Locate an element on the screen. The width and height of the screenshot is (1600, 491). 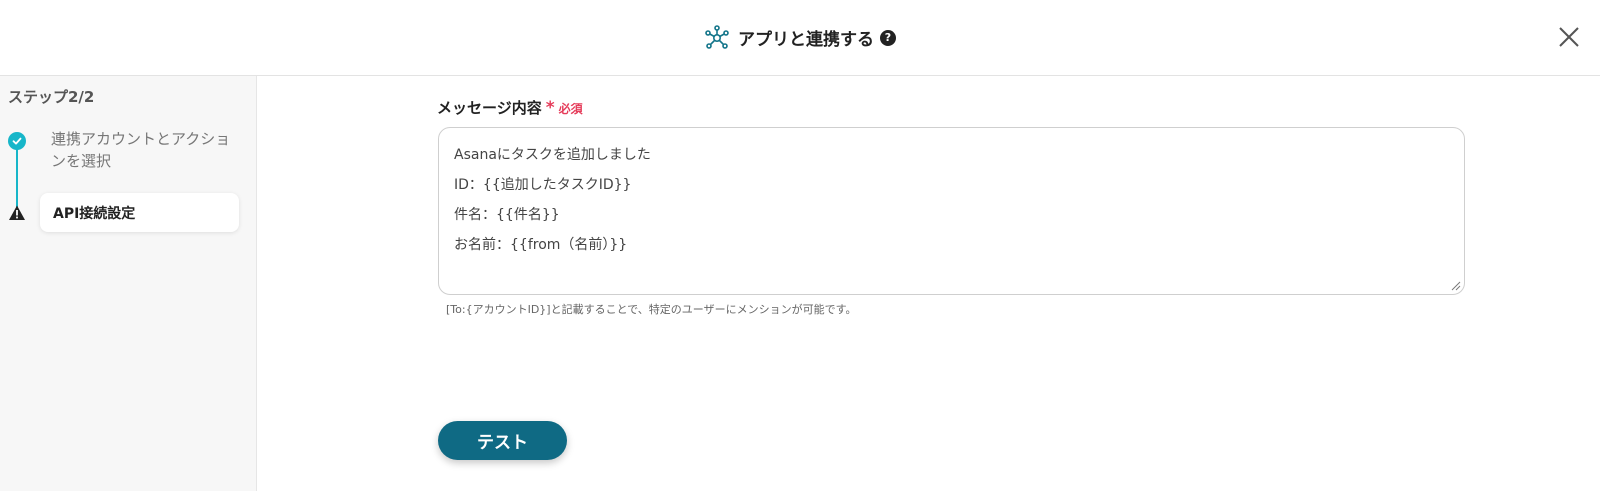
help-icon: ? is located at coordinates (888, 37).